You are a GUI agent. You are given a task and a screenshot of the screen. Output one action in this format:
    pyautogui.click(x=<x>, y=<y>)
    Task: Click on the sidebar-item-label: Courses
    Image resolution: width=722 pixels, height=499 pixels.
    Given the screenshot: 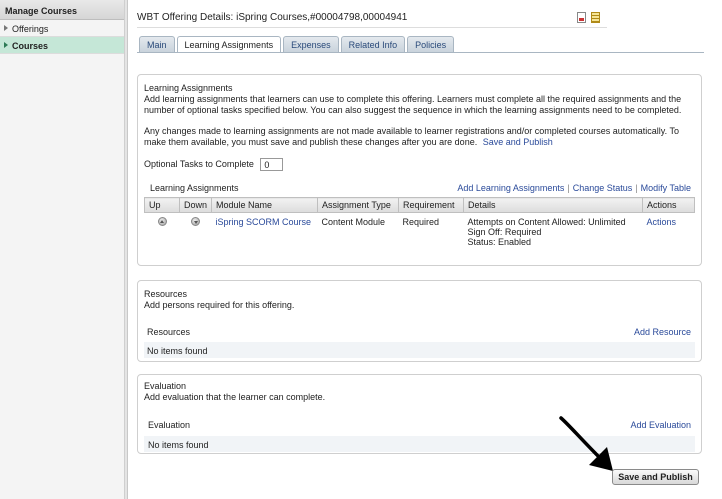 What is the action you would take?
    pyautogui.click(x=30, y=46)
    